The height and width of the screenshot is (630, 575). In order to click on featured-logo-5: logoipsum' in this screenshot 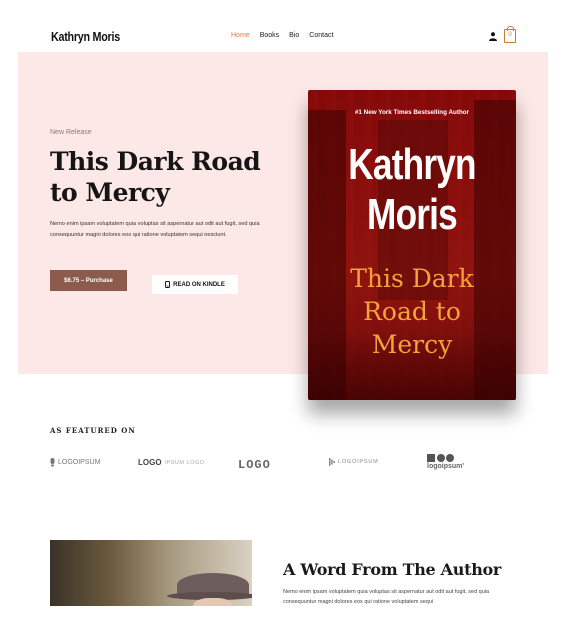, I will do `click(445, 462)`.